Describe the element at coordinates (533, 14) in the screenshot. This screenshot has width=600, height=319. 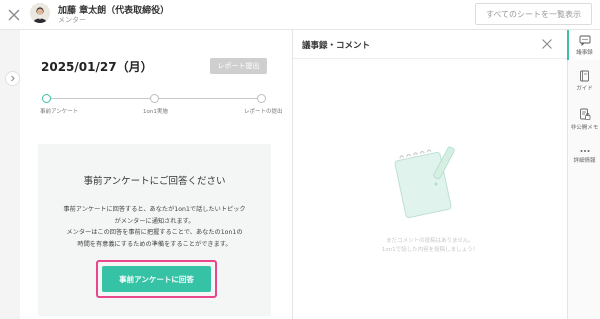
I see `view-all-sheets-button: すべてのシートを一覧表示` at that location.